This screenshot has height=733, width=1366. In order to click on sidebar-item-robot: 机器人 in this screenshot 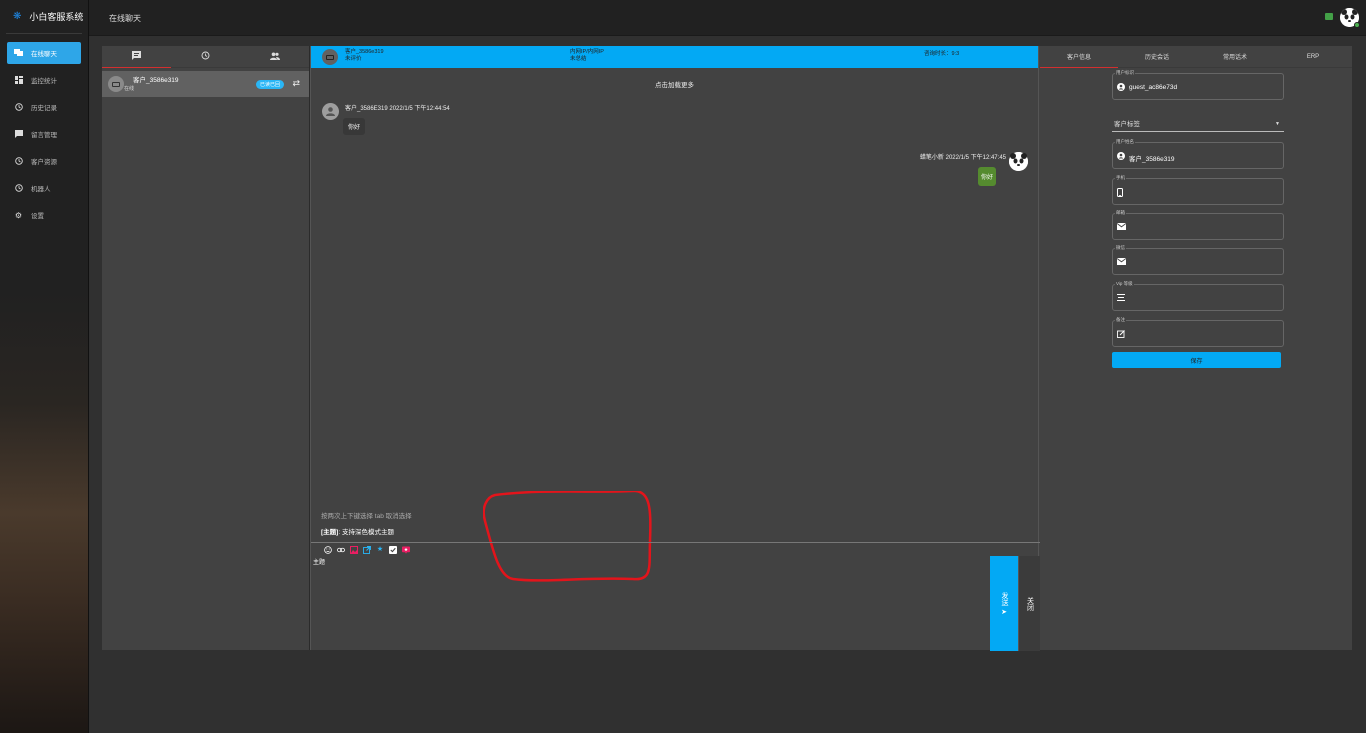, I will do `click(44, 188)`.